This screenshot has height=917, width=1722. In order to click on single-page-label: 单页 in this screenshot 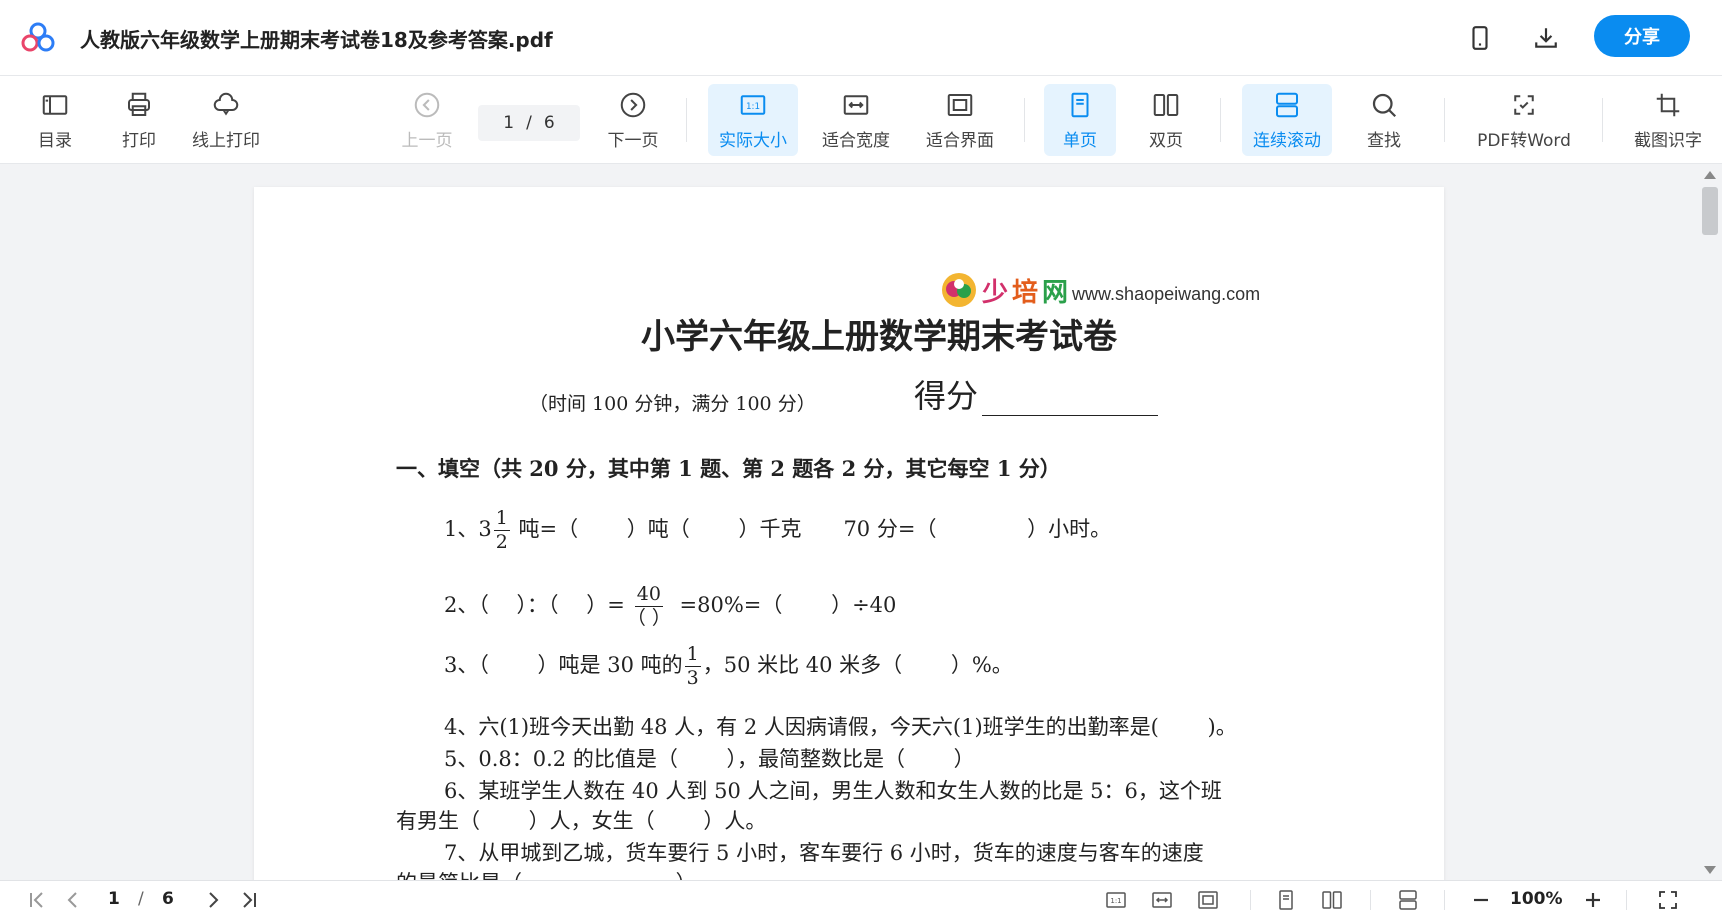, I will do `click(1080, 140)`.